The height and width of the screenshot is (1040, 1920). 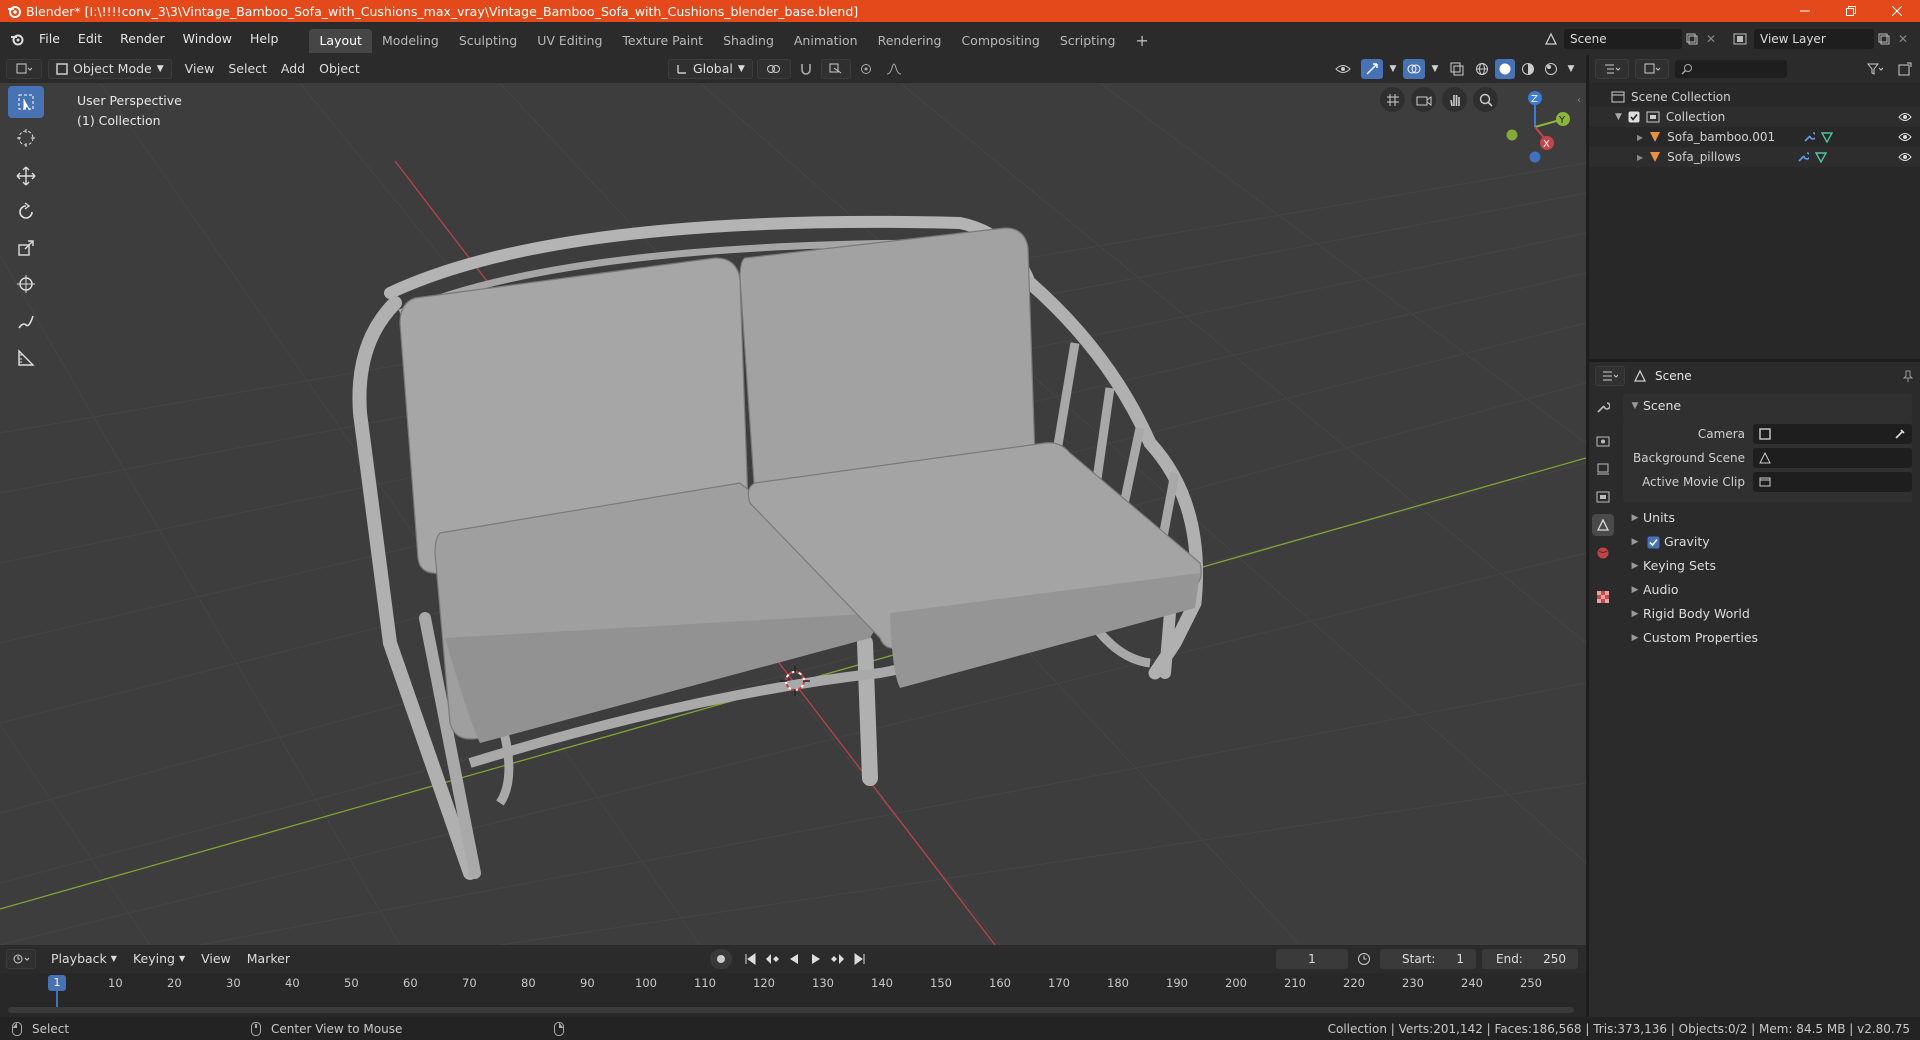 I want to click on scene-icon, so click(x=1551, y=39).